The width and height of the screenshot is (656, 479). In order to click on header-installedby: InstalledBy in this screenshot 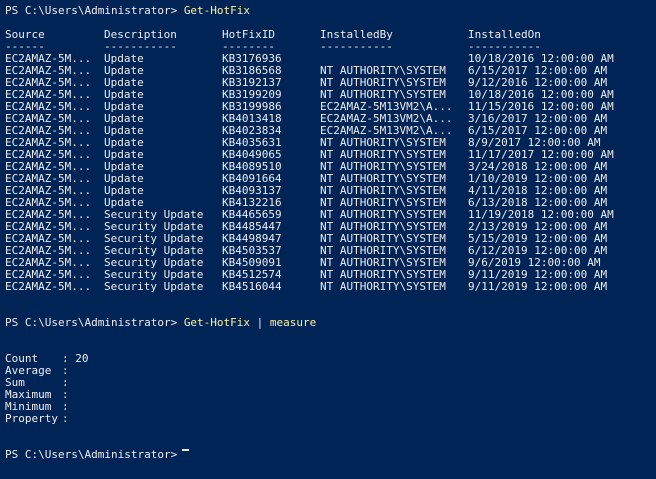, I will do `click(356, 35)`.